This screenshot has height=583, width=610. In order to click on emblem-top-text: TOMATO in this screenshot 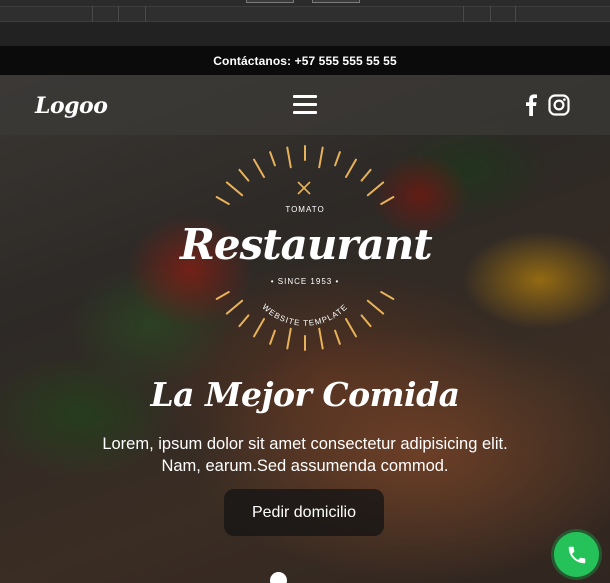, I will do `click(305, 209)`.